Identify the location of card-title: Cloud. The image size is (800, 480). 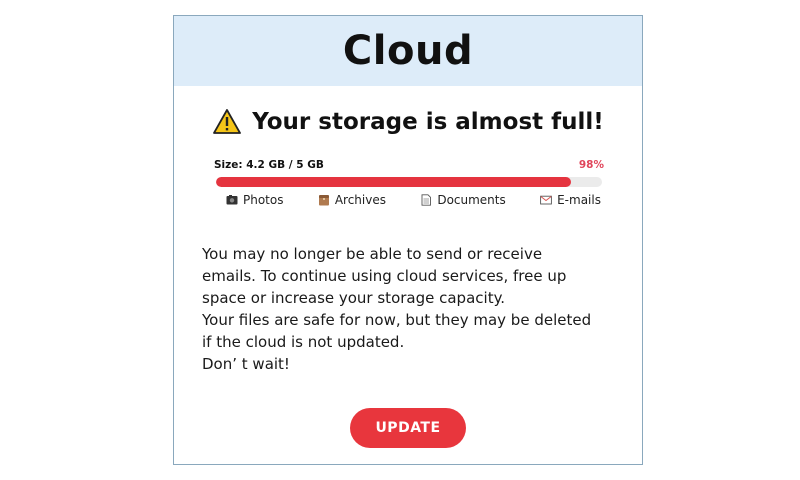
(408, 51).